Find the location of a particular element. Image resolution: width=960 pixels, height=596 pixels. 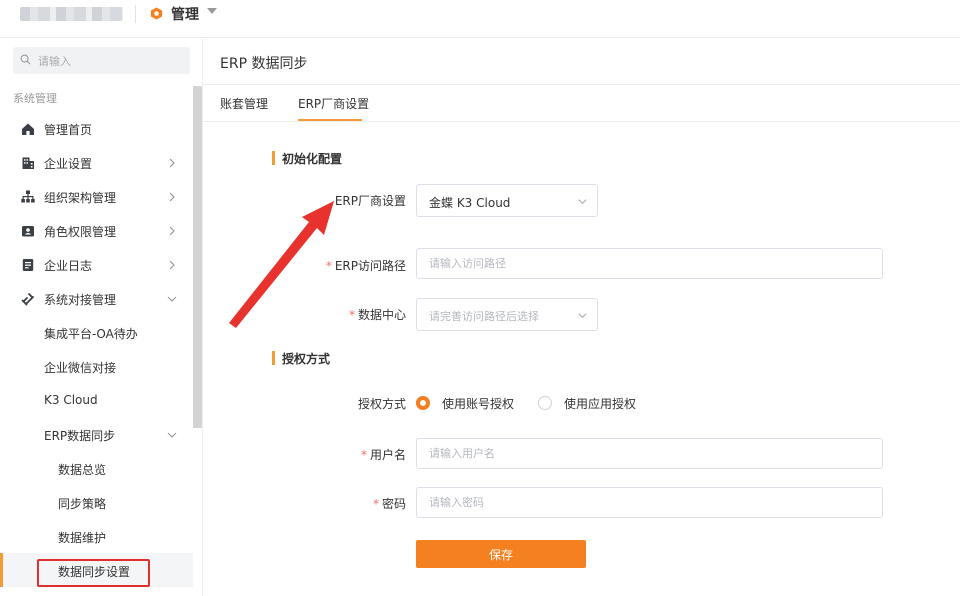

active-indicator is located at coordinates (1, 570).